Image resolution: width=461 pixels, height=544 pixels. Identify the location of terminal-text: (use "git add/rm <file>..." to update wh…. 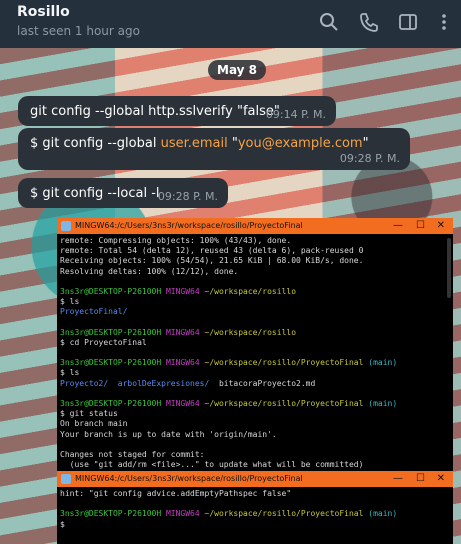
(212, 465).